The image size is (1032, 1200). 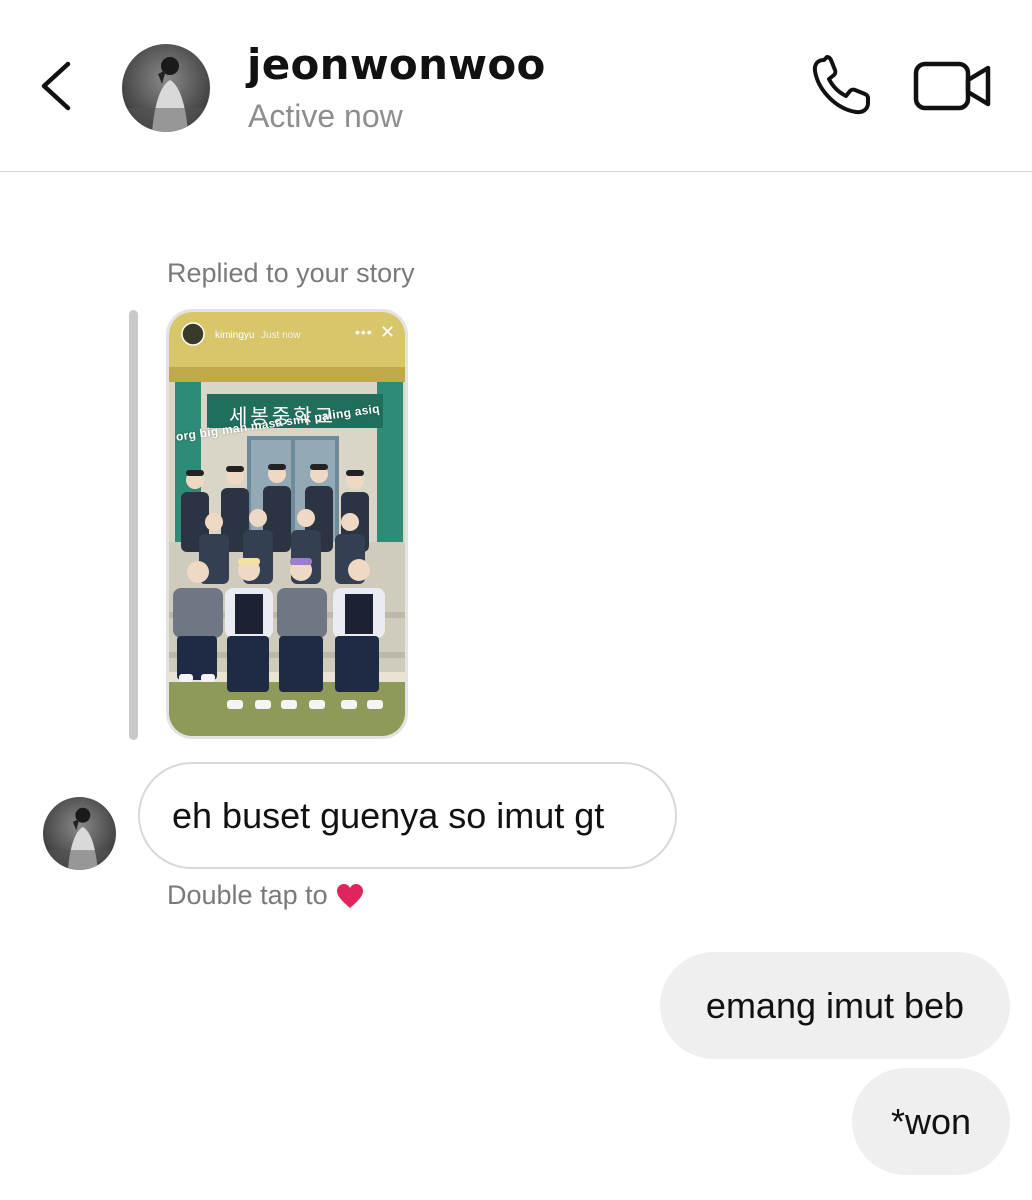 I want to click on message-text: *won, so click(x=931, y=1121).